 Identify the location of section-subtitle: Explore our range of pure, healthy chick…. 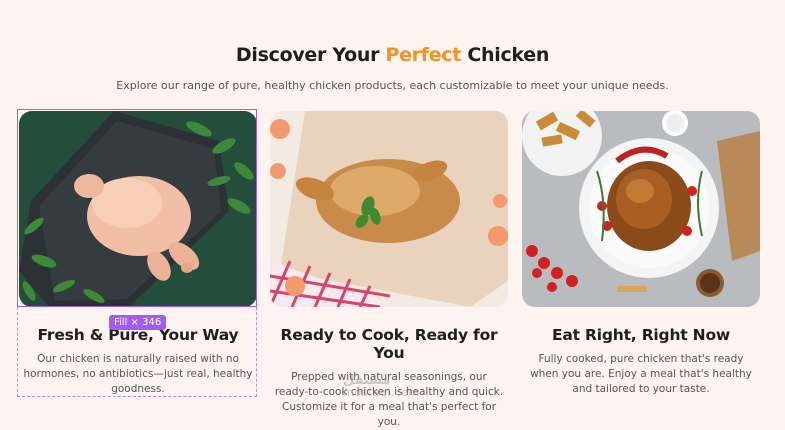
(392, 85).